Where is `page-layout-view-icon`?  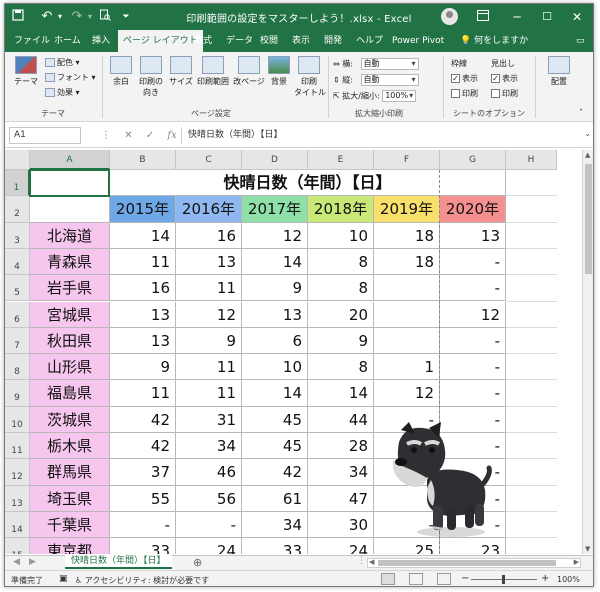 page-layout-view-icon is located at coordinates (416, 579).